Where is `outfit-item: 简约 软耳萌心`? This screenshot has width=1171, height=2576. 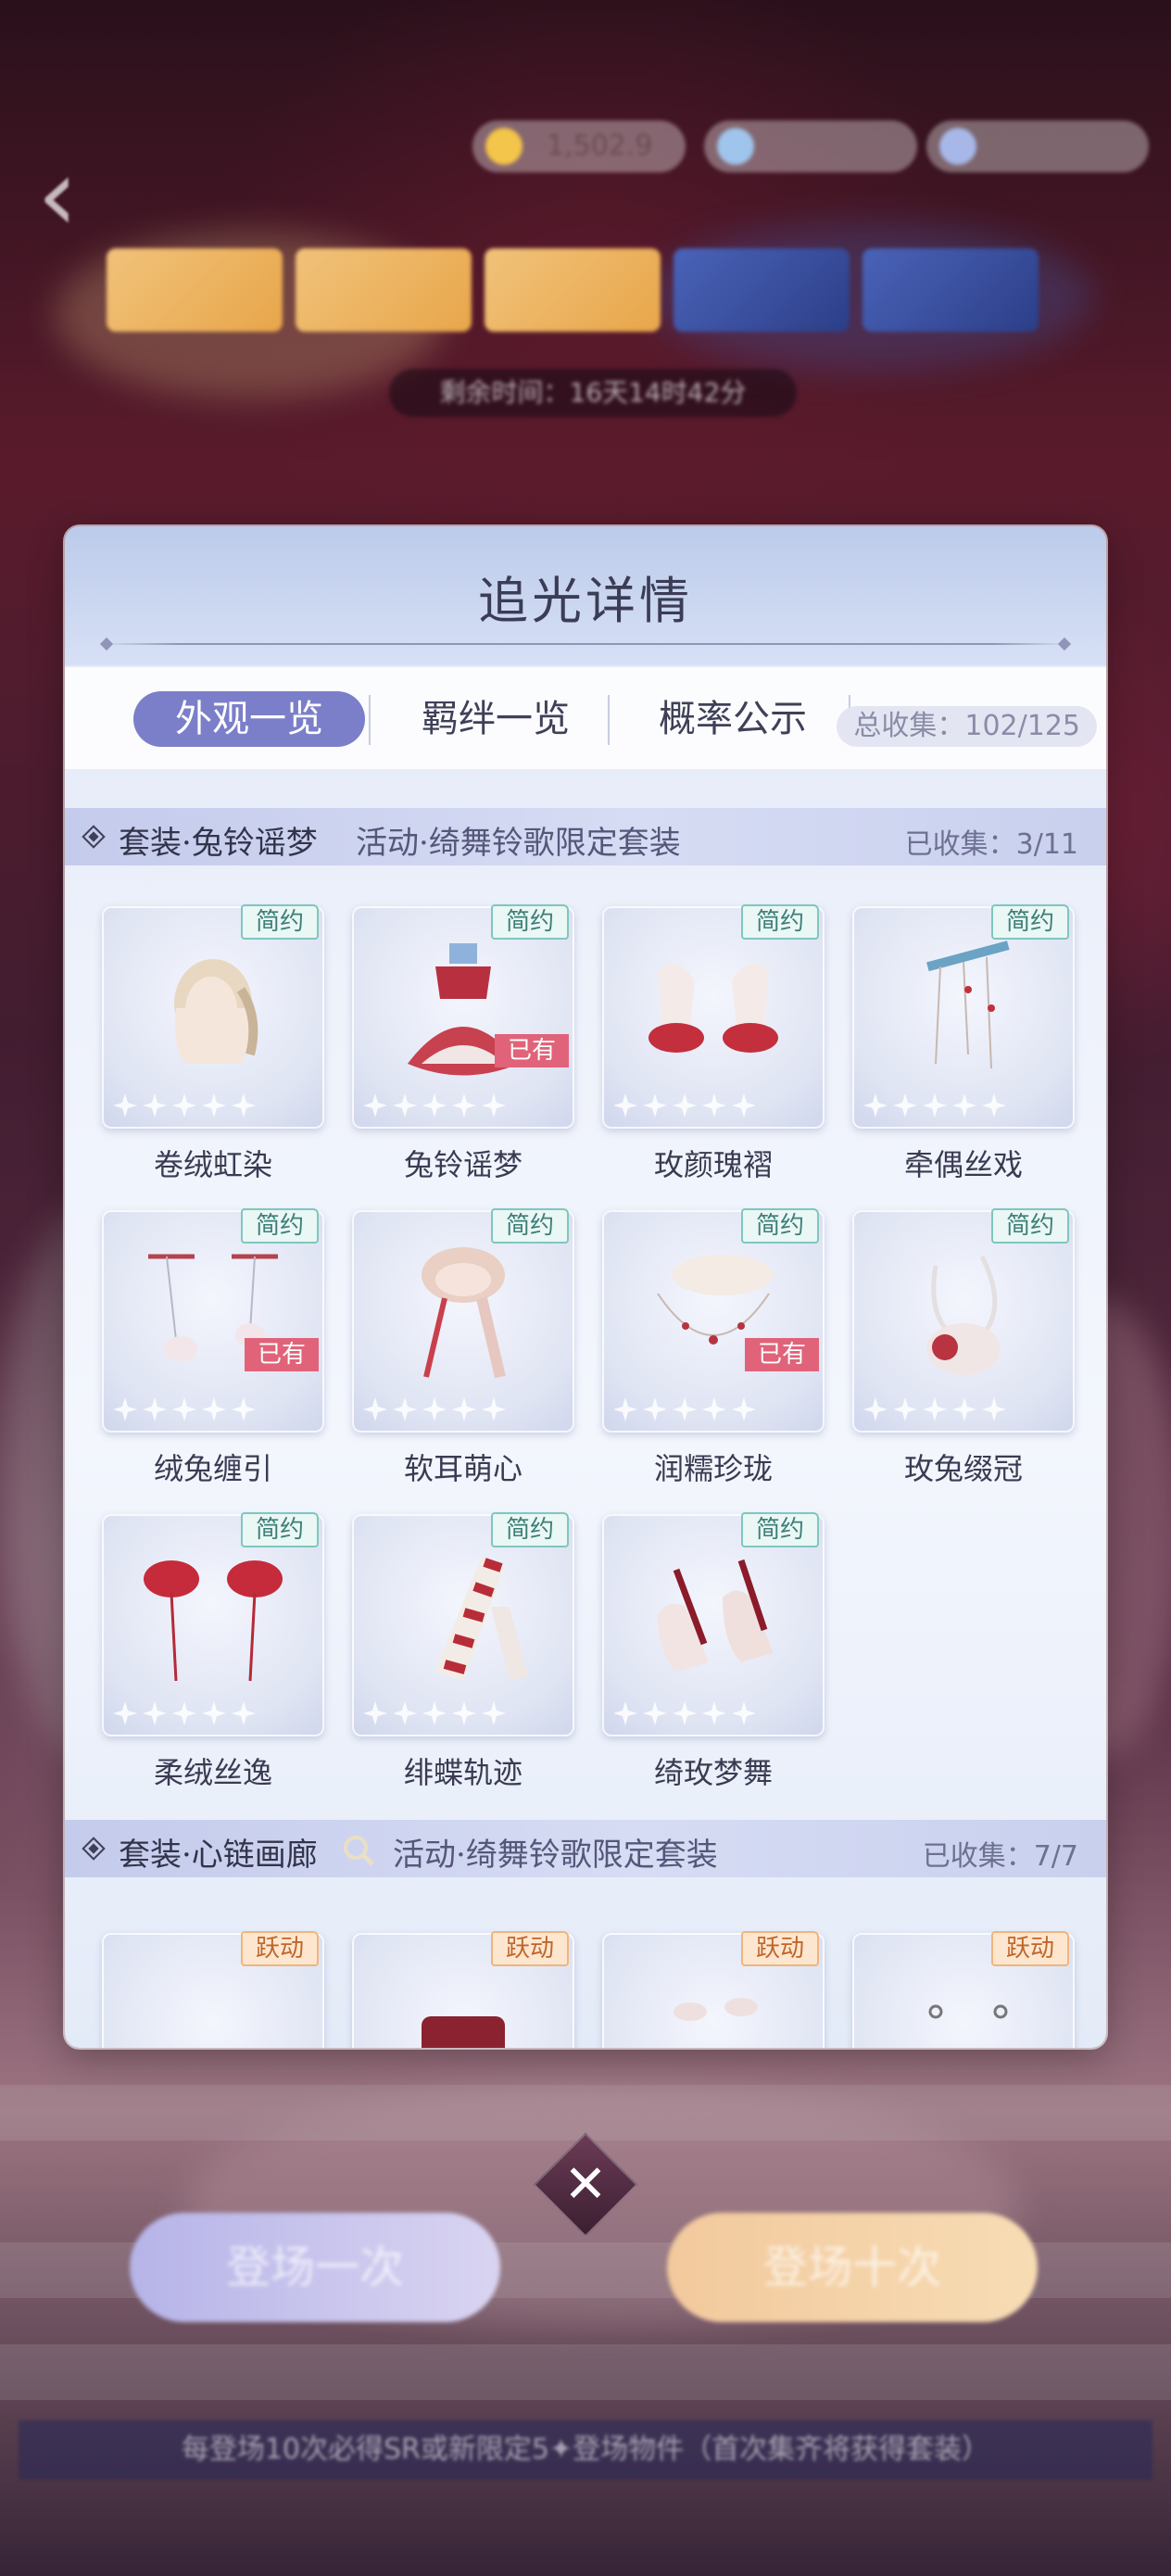 outfit-item: 简约 软耳萌心 is located at coordinates (463, 1348).